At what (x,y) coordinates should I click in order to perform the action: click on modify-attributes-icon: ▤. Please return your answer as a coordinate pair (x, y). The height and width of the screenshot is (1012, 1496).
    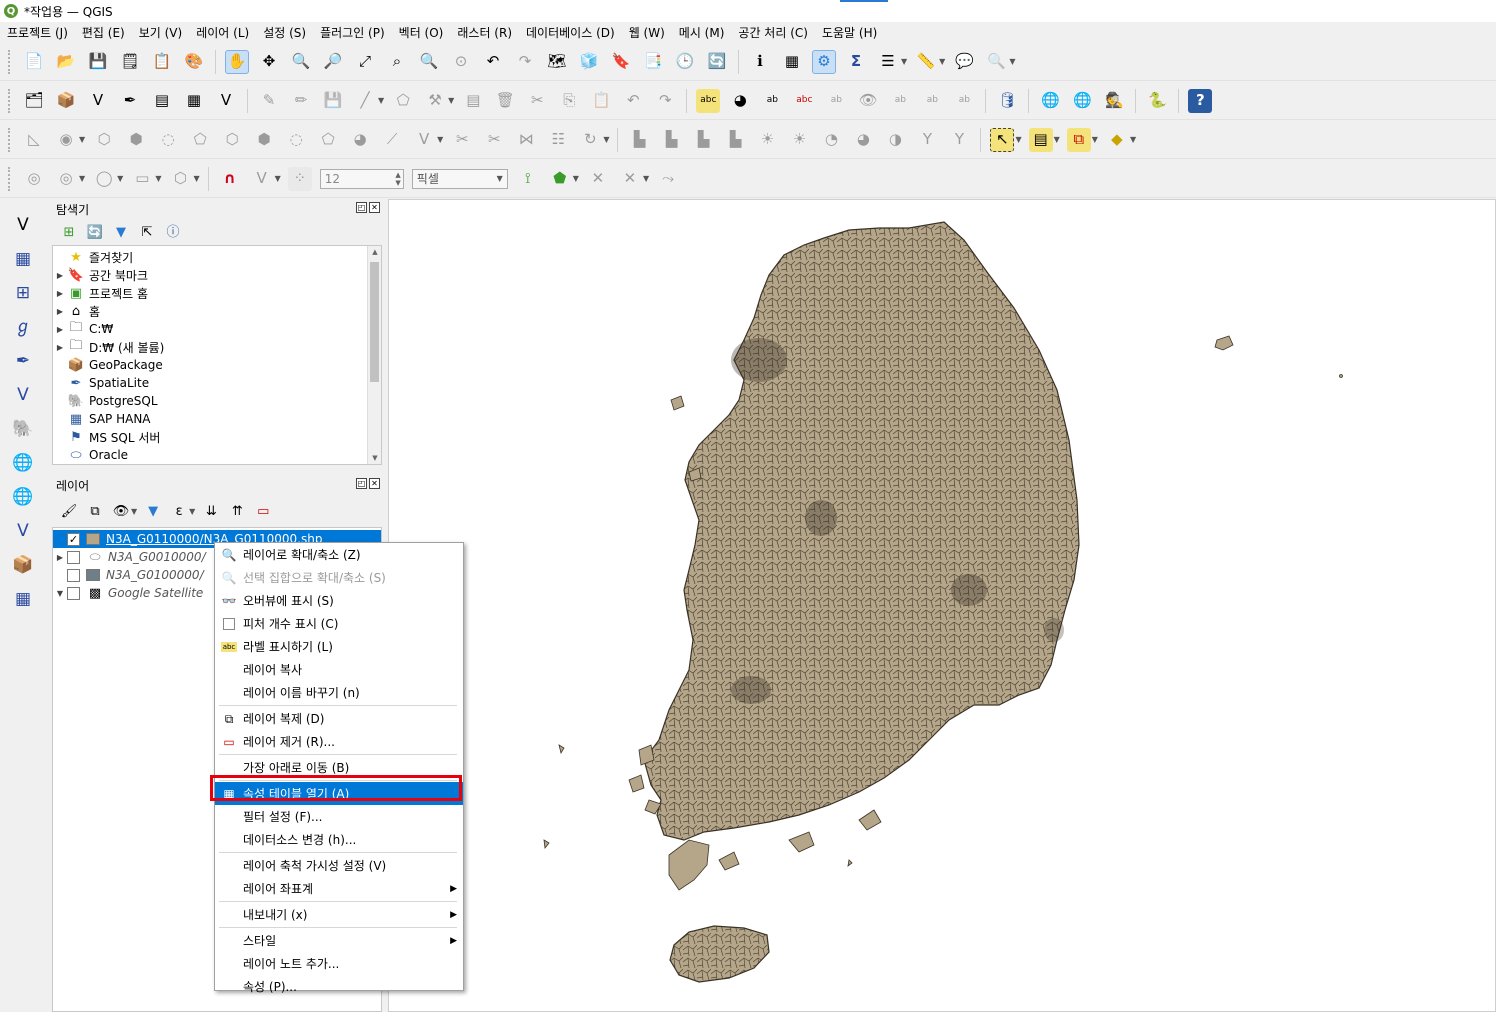
    Looking at the image, I should click on (473, 101).